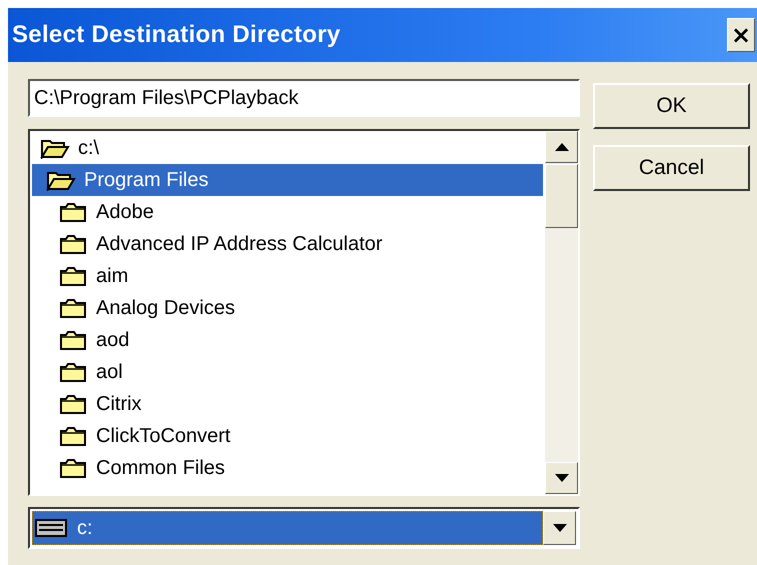 The image size is (757, 565). What do you see at coordinates (304, 528) in the screenshot?
I see `drive-dropdown: c:` at bounding box center [304, 528].